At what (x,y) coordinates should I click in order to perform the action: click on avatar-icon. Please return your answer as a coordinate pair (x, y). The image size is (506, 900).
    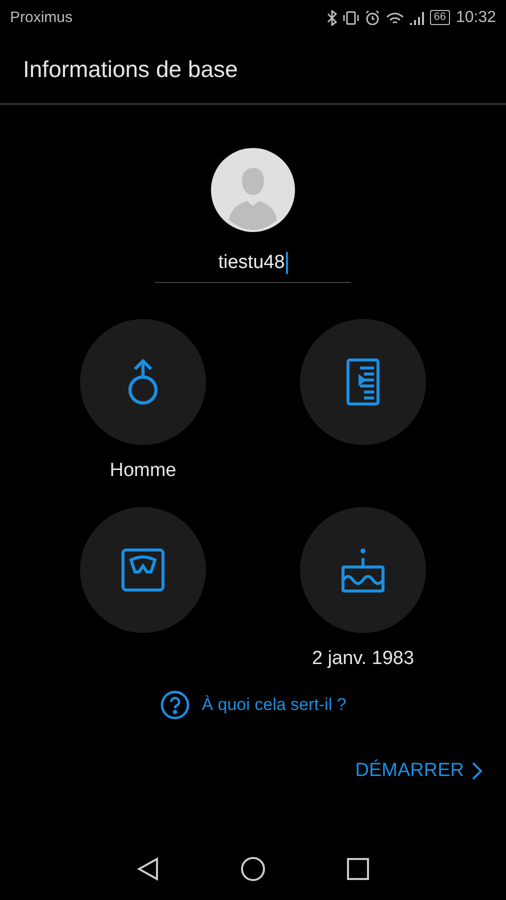
    Looking at the image, I should click on (253, 190).